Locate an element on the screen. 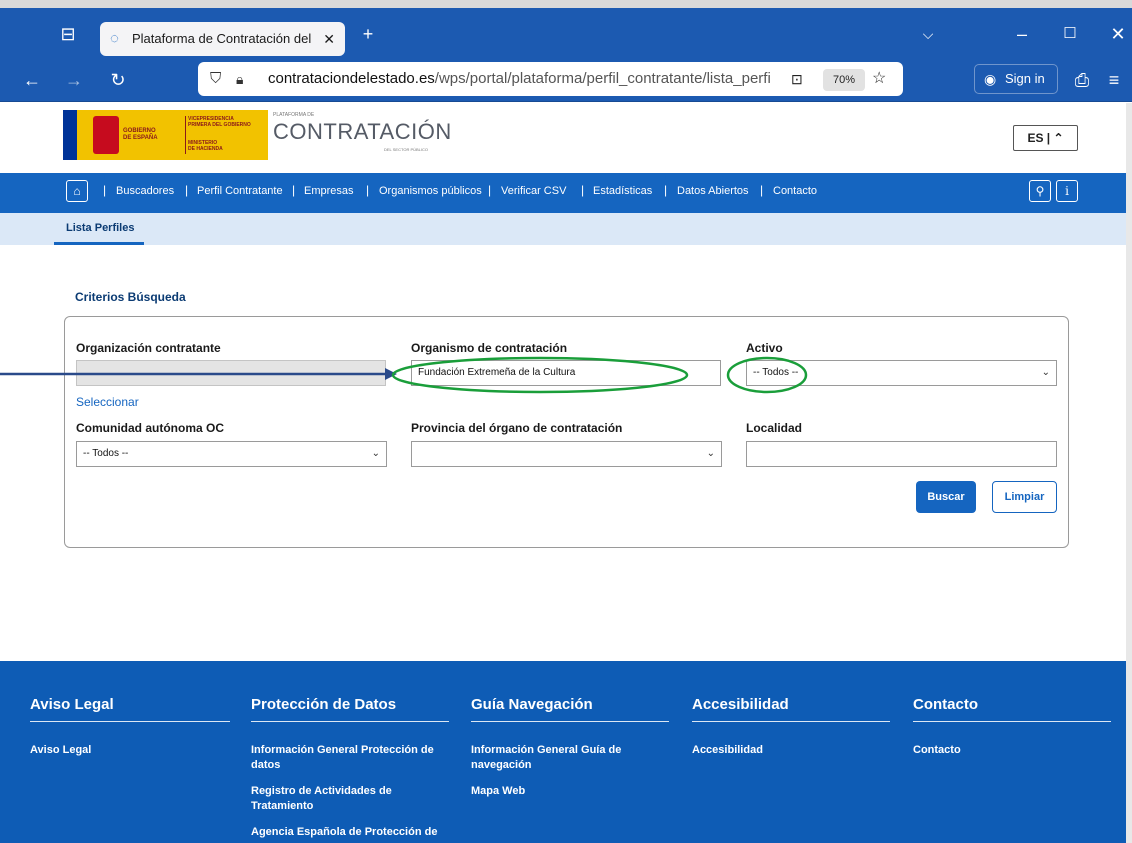 The image size is (1132, 843). annotation-overlay is located at coordinates (404, 375).